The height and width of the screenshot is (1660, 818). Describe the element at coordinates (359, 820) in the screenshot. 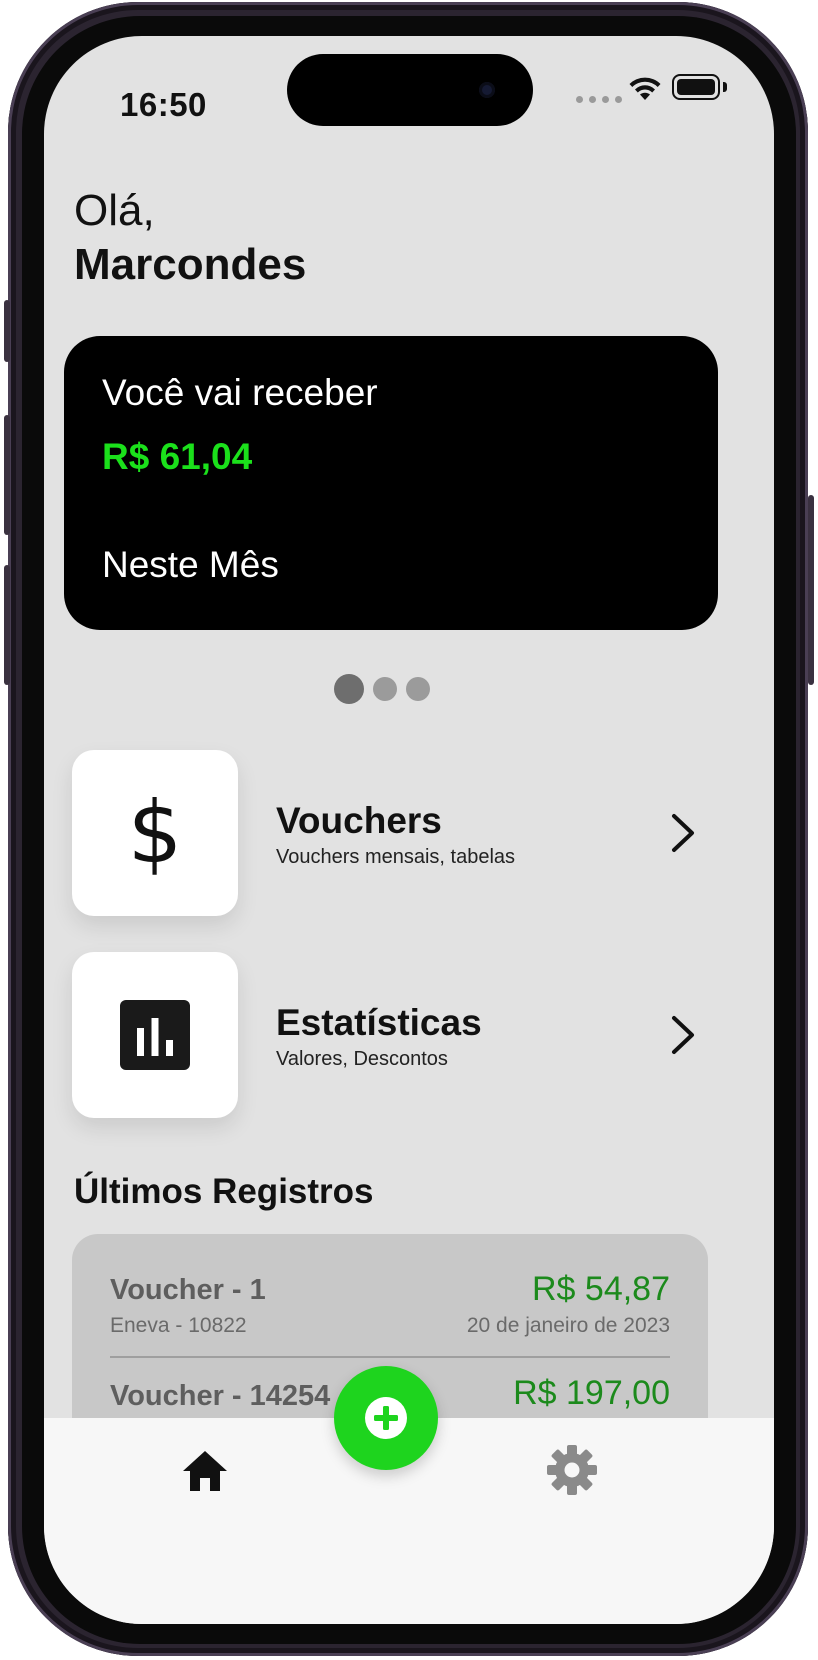

I see `menu-item-title: Vouchers` at that location.